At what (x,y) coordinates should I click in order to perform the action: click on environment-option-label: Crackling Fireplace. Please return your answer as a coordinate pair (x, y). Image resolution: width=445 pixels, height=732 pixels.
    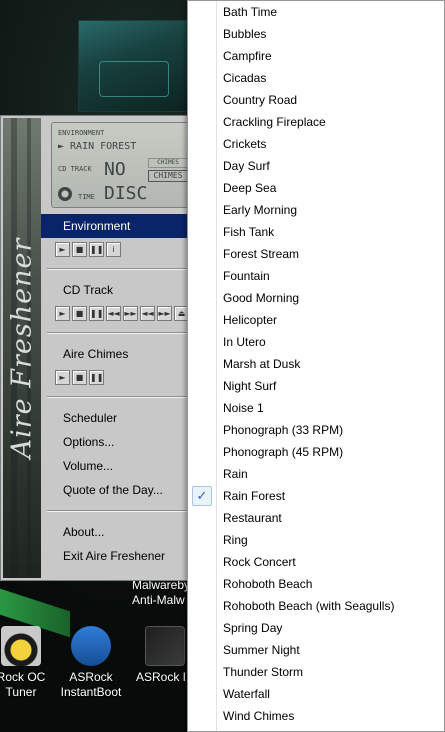
    Looking at the image, I should click on (274, 122).